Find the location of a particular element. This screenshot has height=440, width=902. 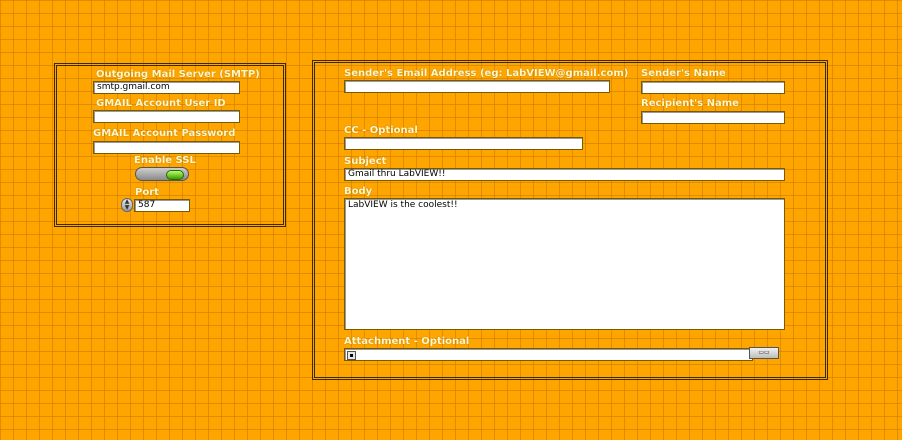

smtp-server-label: Outgoing Mail Server (SMTP) is located at coordinates (178, 74).